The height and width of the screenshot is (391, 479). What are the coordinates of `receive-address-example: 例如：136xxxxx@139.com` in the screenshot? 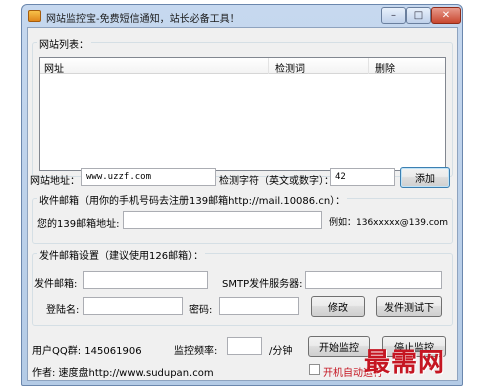 It's located at (389, 223).